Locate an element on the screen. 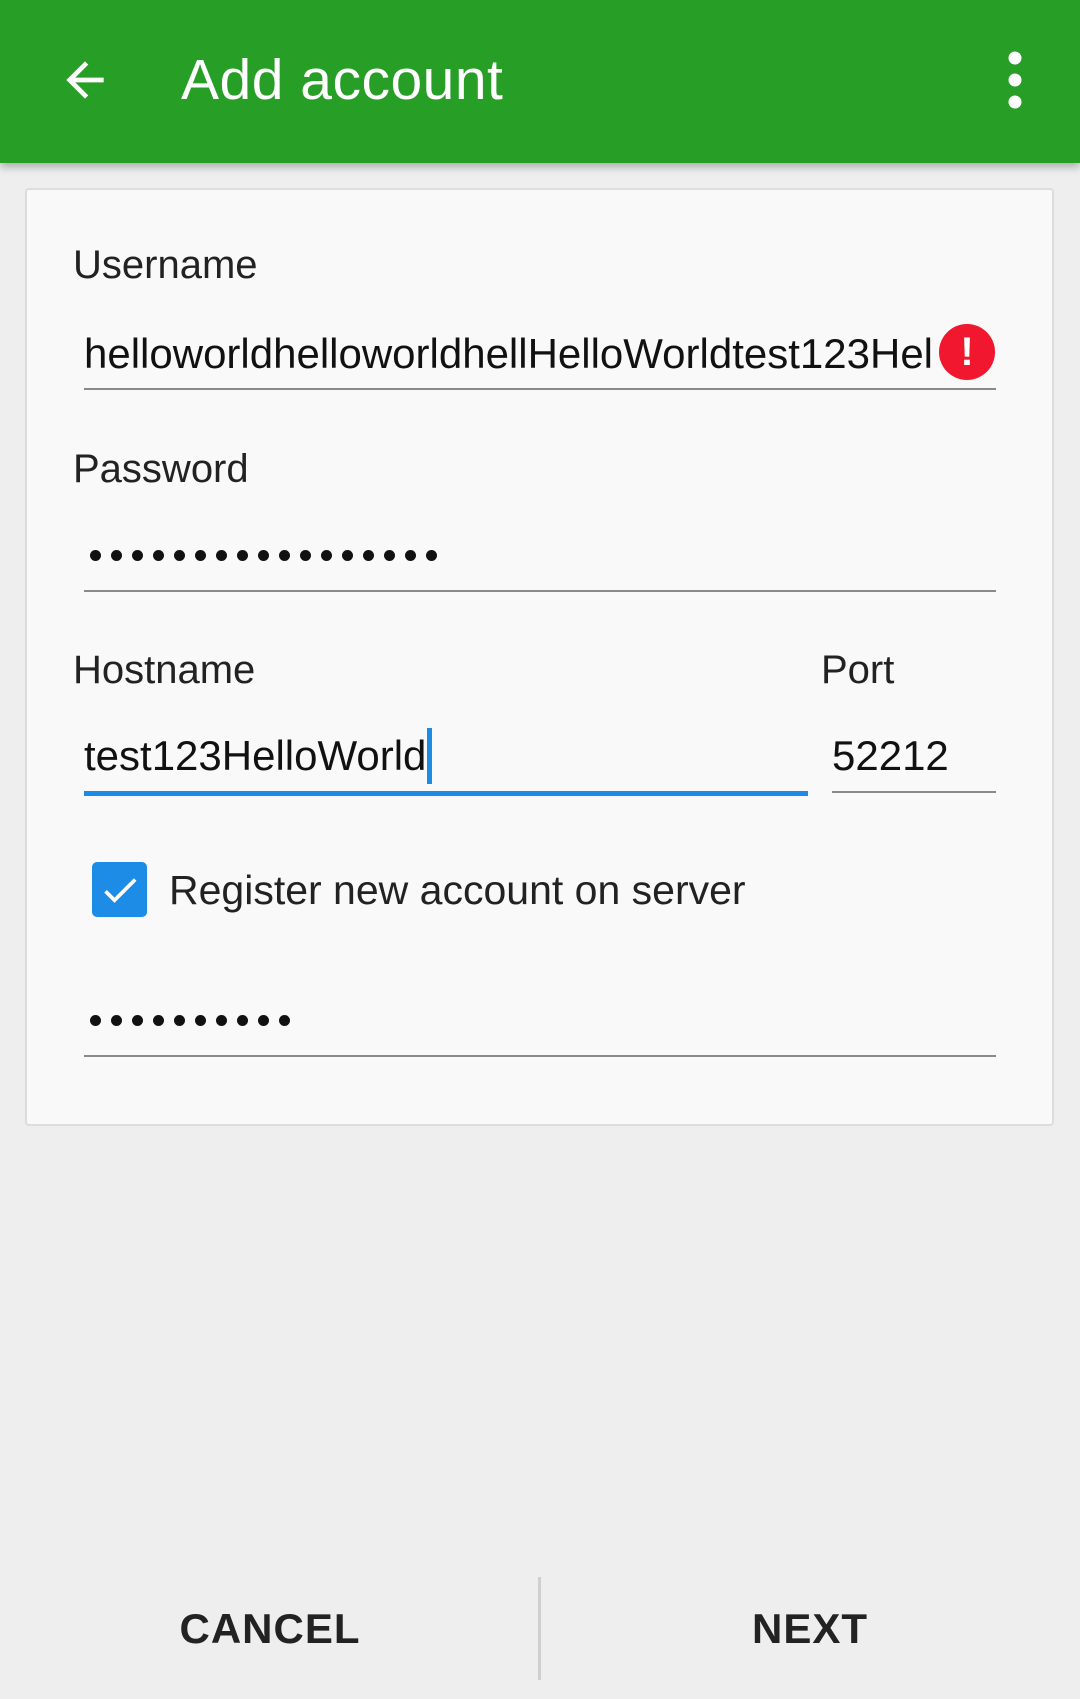 The height and width of the screenshot is (1699, 1080). hostname-field: test123HelloWorld is located at coordinates (446, 762).